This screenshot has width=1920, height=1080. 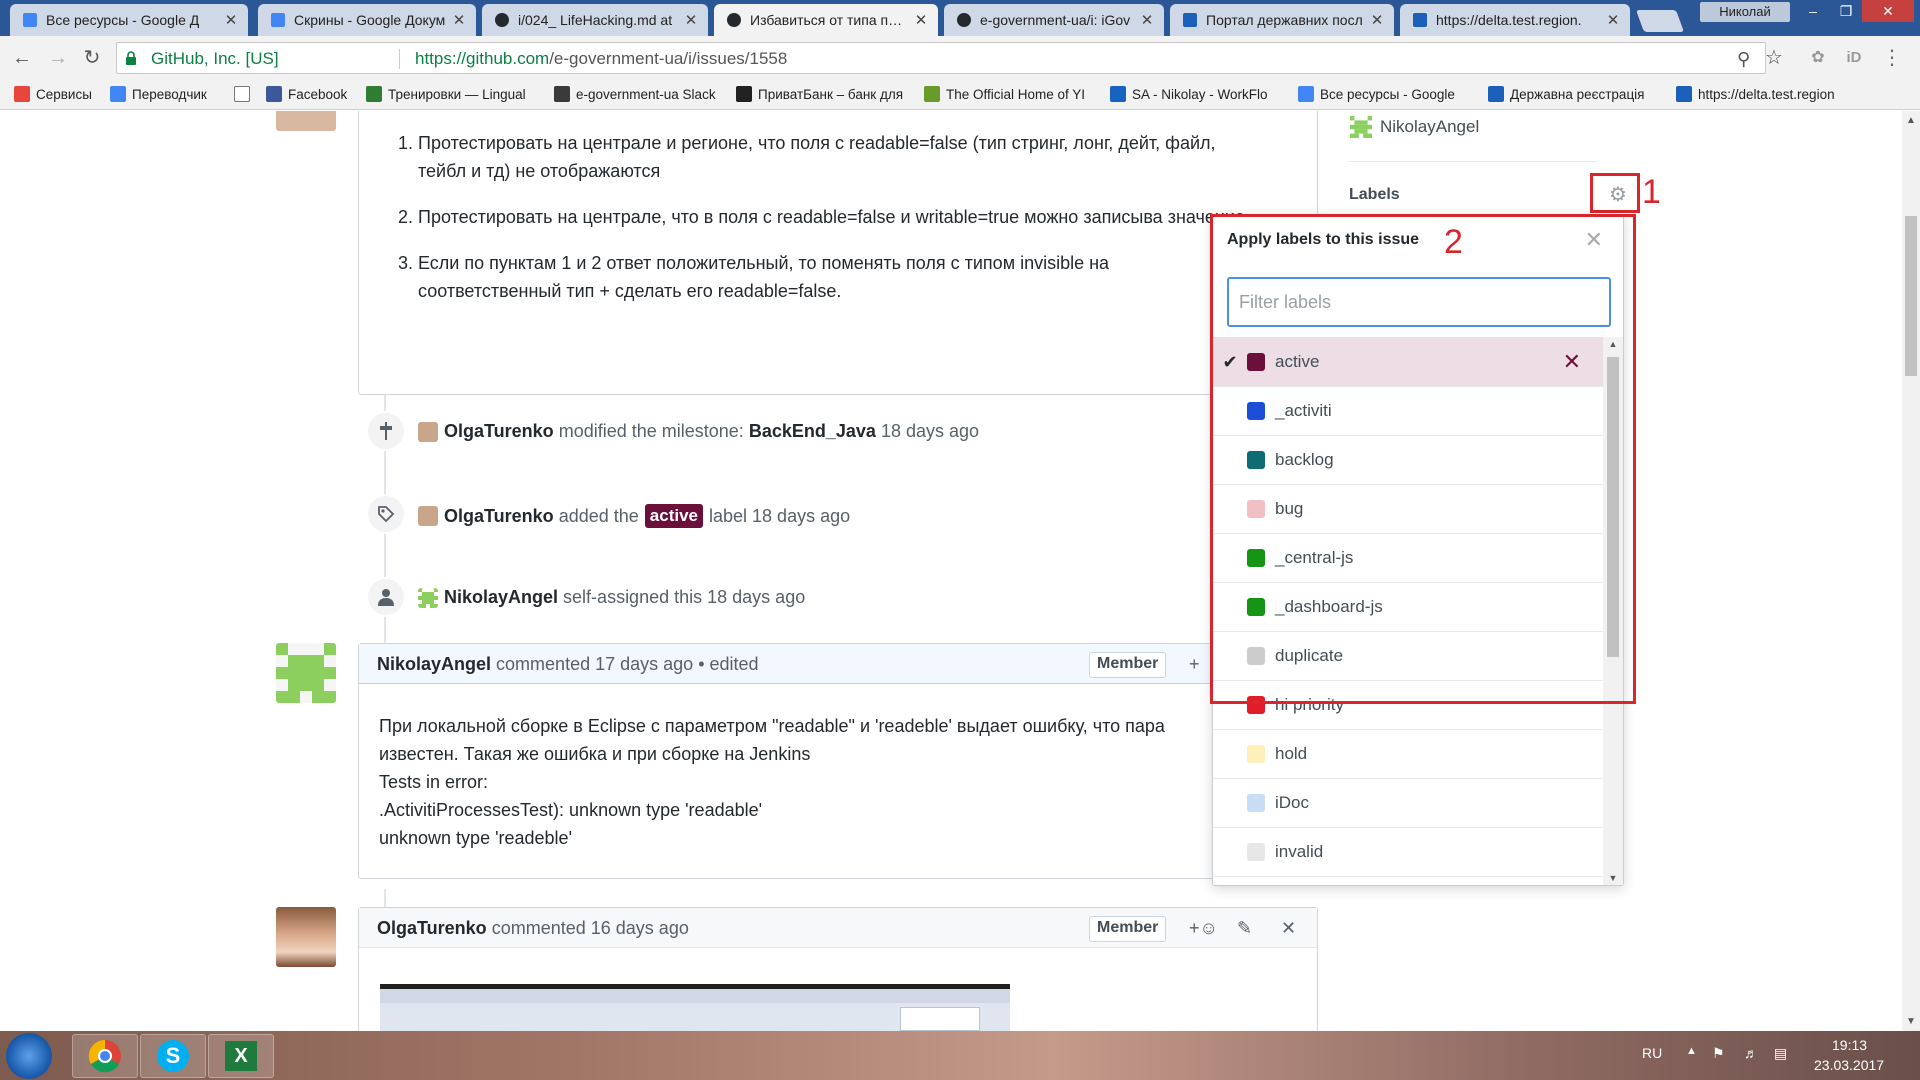 I want to click on sidebar-assignee: NikolayAngel, so click(x=1414, y=127).